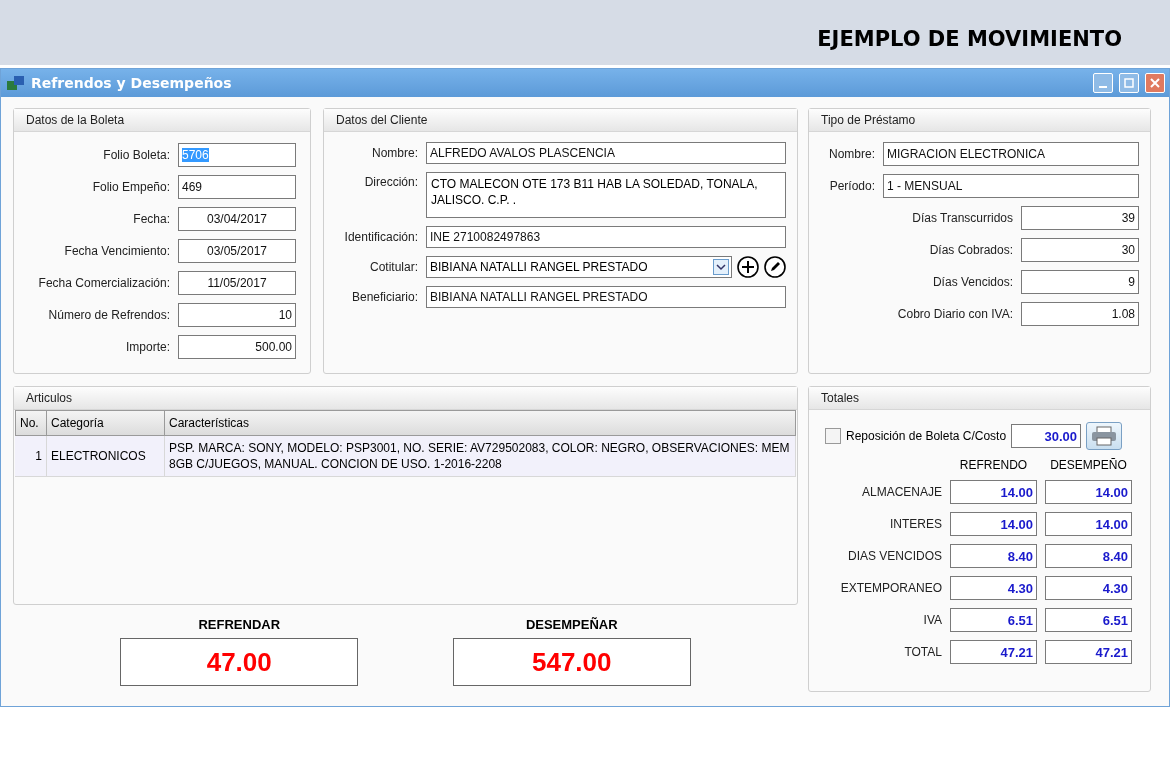 The image size is (1170, 780). Describe the element at coordinates (393, 267) in the screenshot. I see `field-label: Cotitular:` at that location.